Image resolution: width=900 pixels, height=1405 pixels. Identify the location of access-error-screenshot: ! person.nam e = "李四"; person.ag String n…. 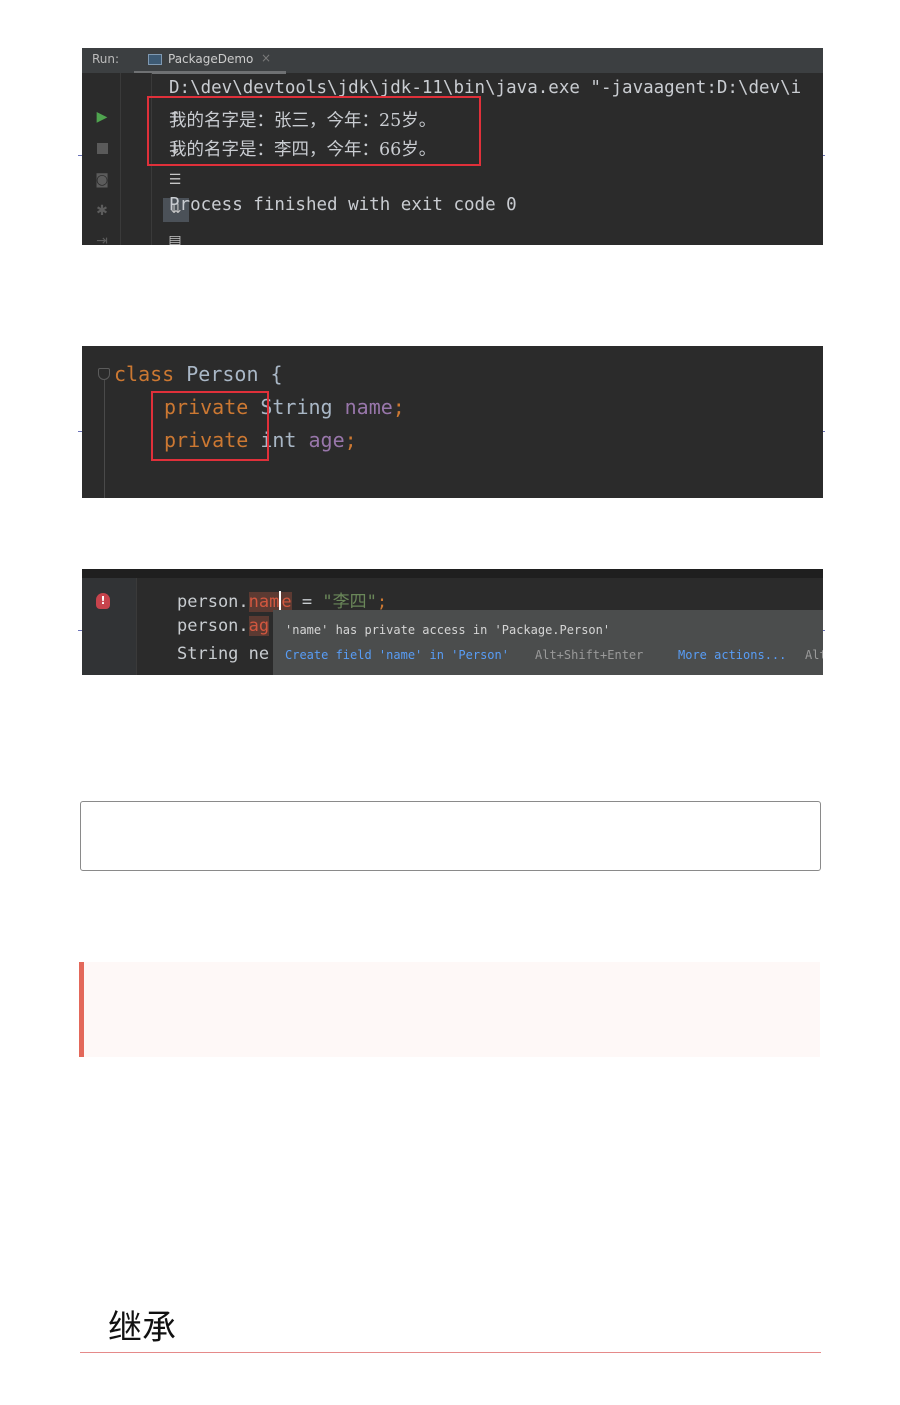
(452, 622).